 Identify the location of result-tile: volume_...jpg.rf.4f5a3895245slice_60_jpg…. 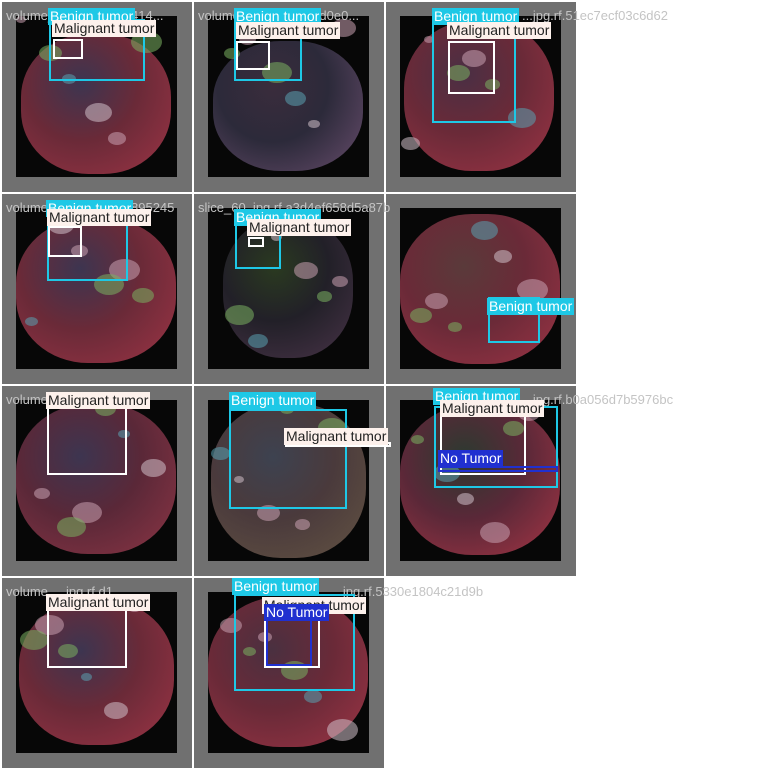
(196, 289).